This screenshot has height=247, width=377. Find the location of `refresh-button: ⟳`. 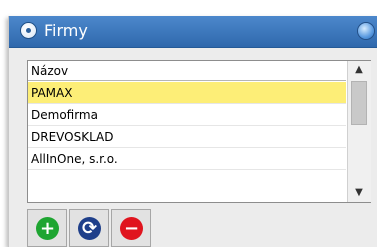

refresh-button: ⟳ is located at coordinates (89, 228).